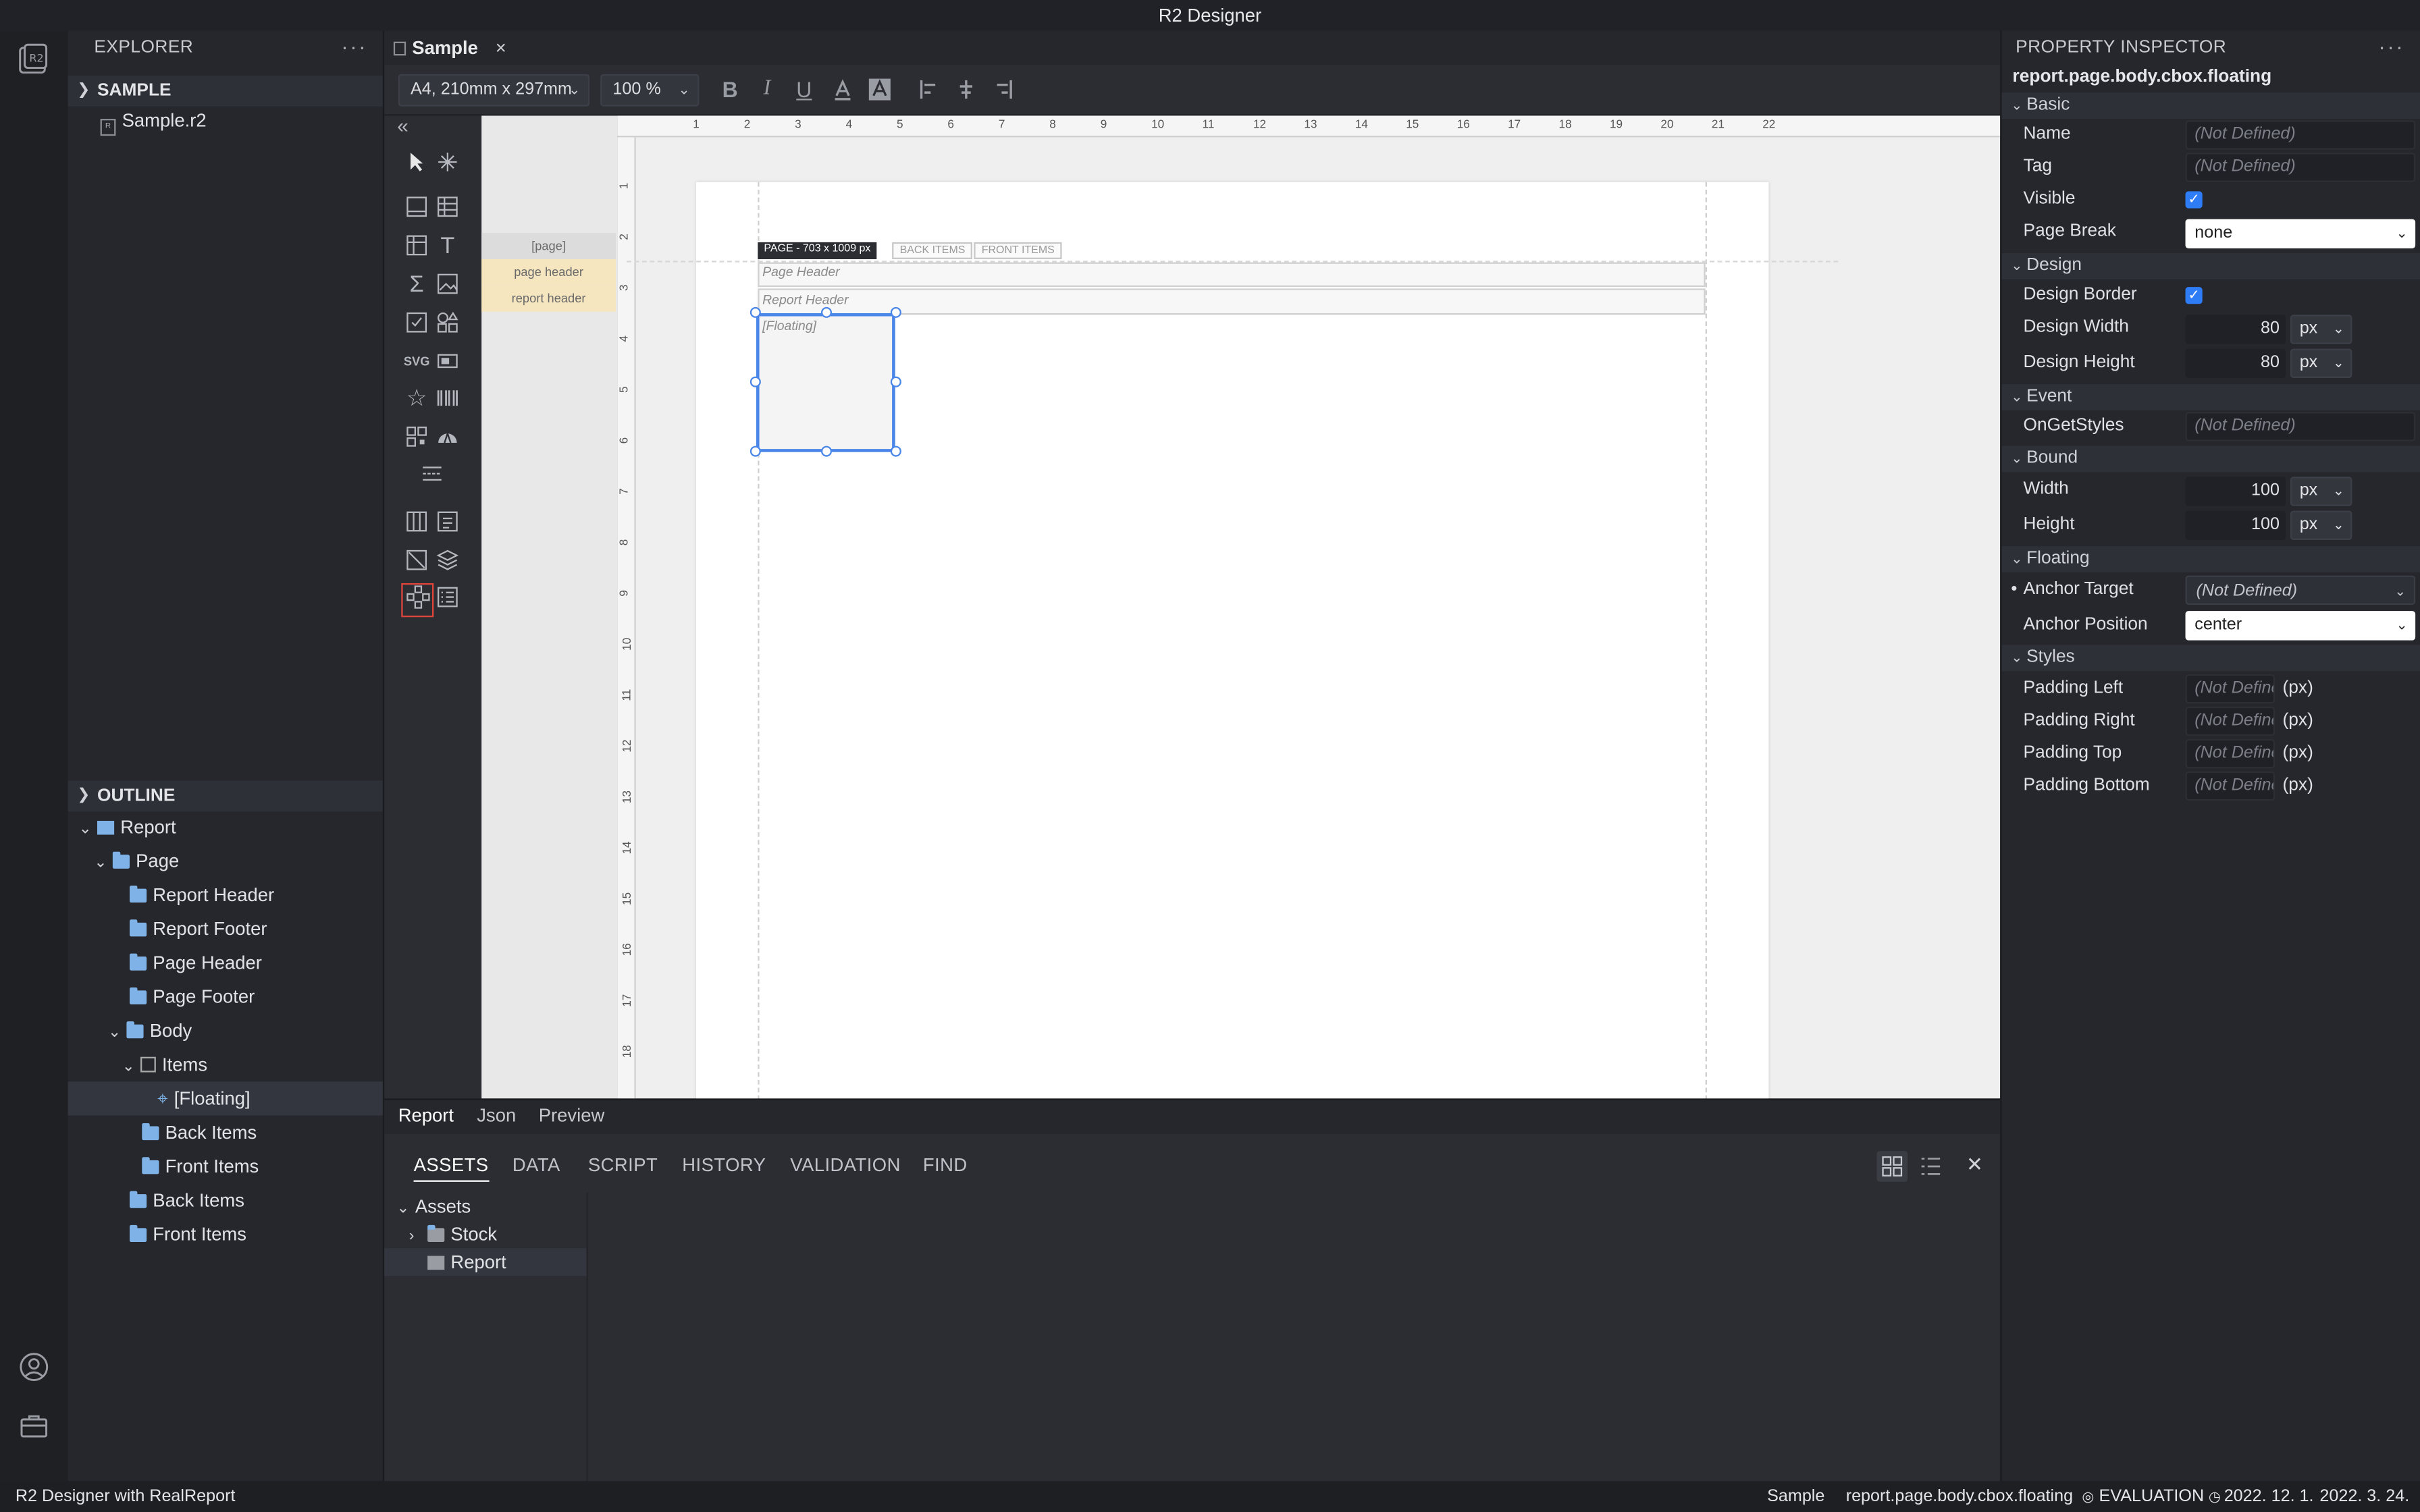  Describe the element at coordinates (548, 246) in the screenshot. I see `band-label-page: [page]` at that location.